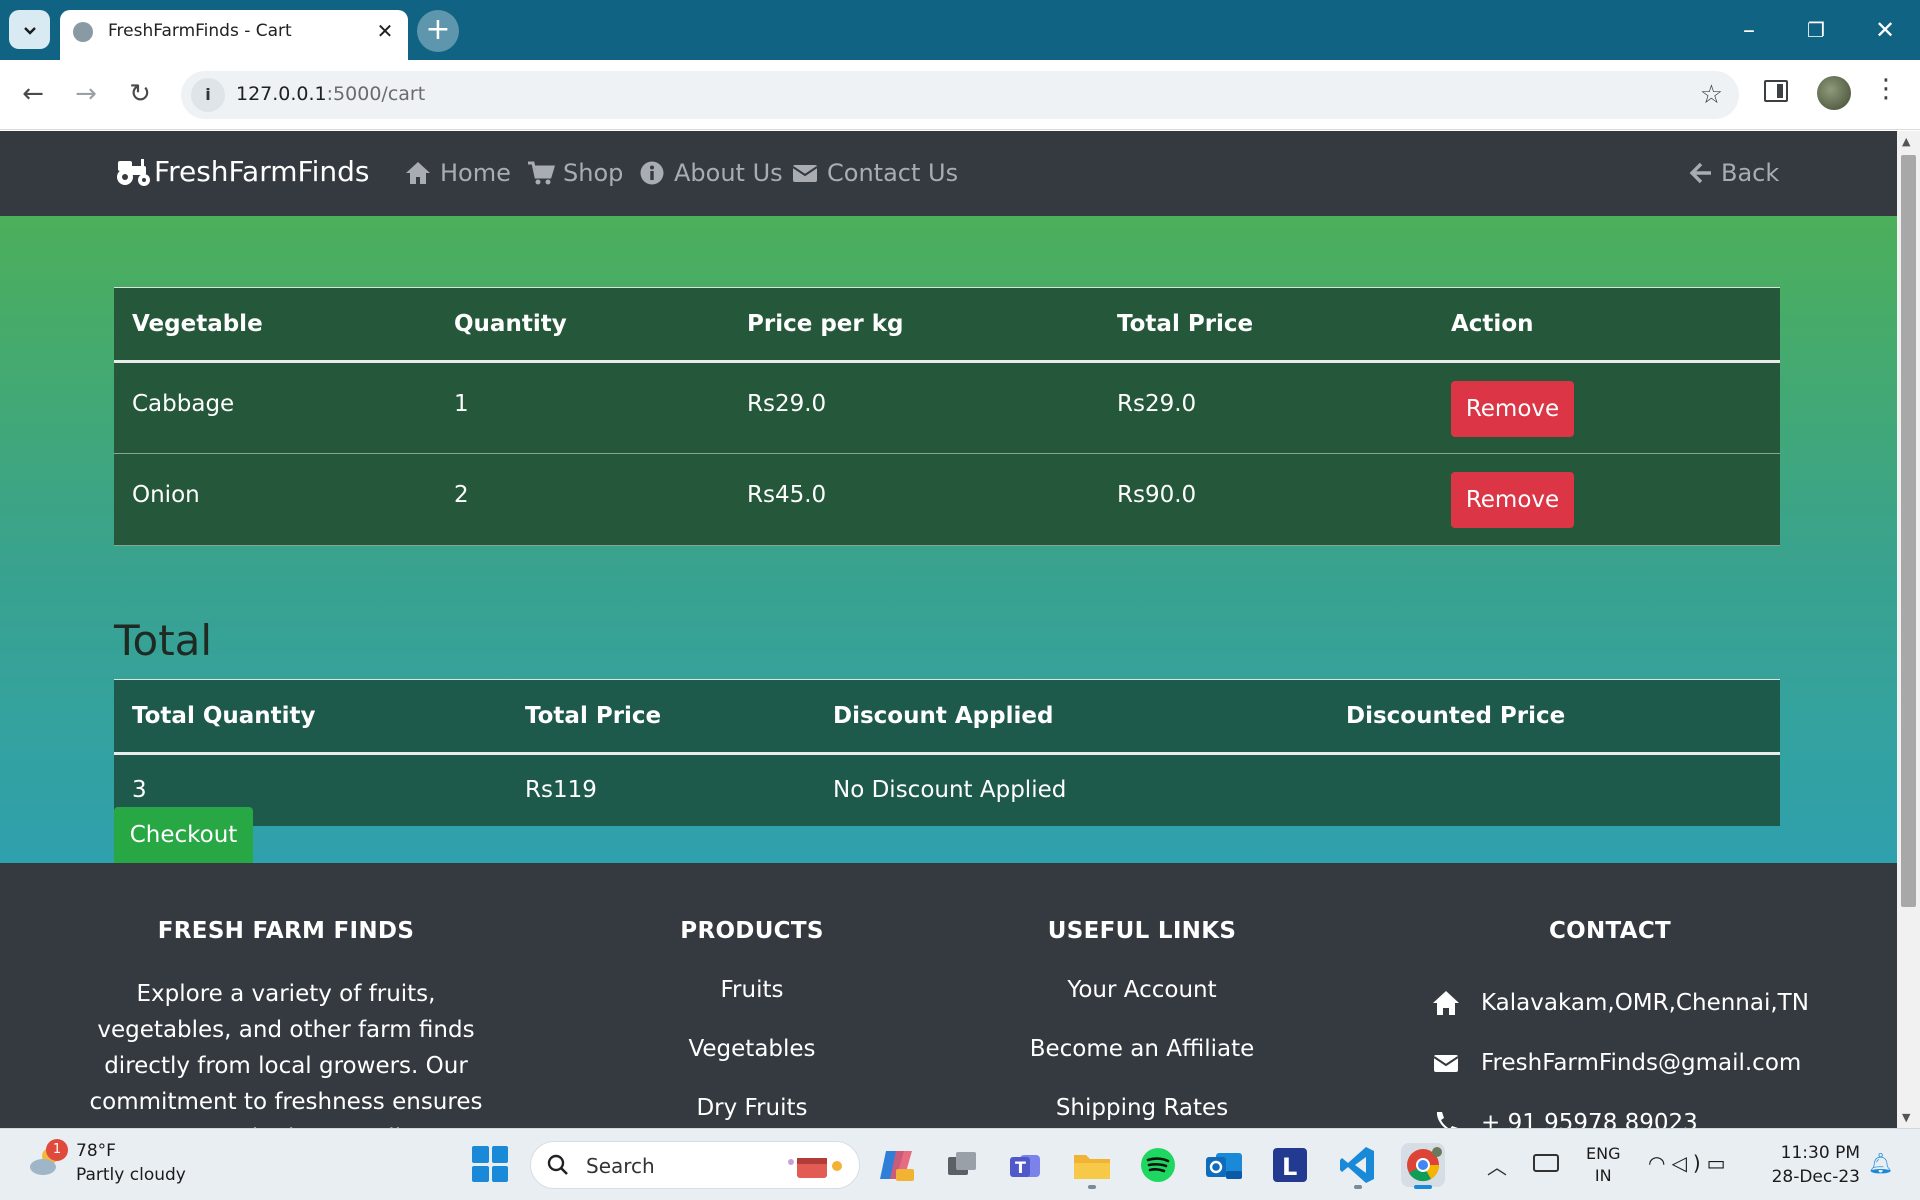 The image size is (1920, 1200). I want to click on chevron-down-icon, so click(29, 30).